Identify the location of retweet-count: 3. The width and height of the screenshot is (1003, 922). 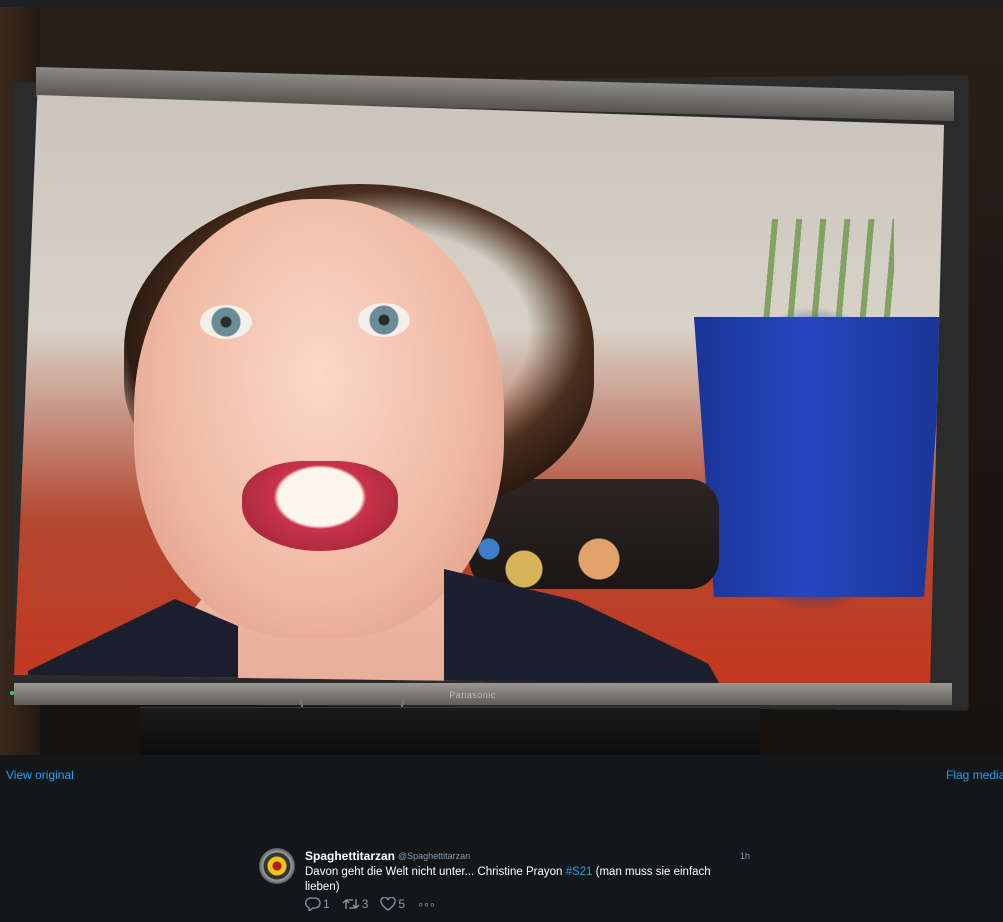
(365, 904).